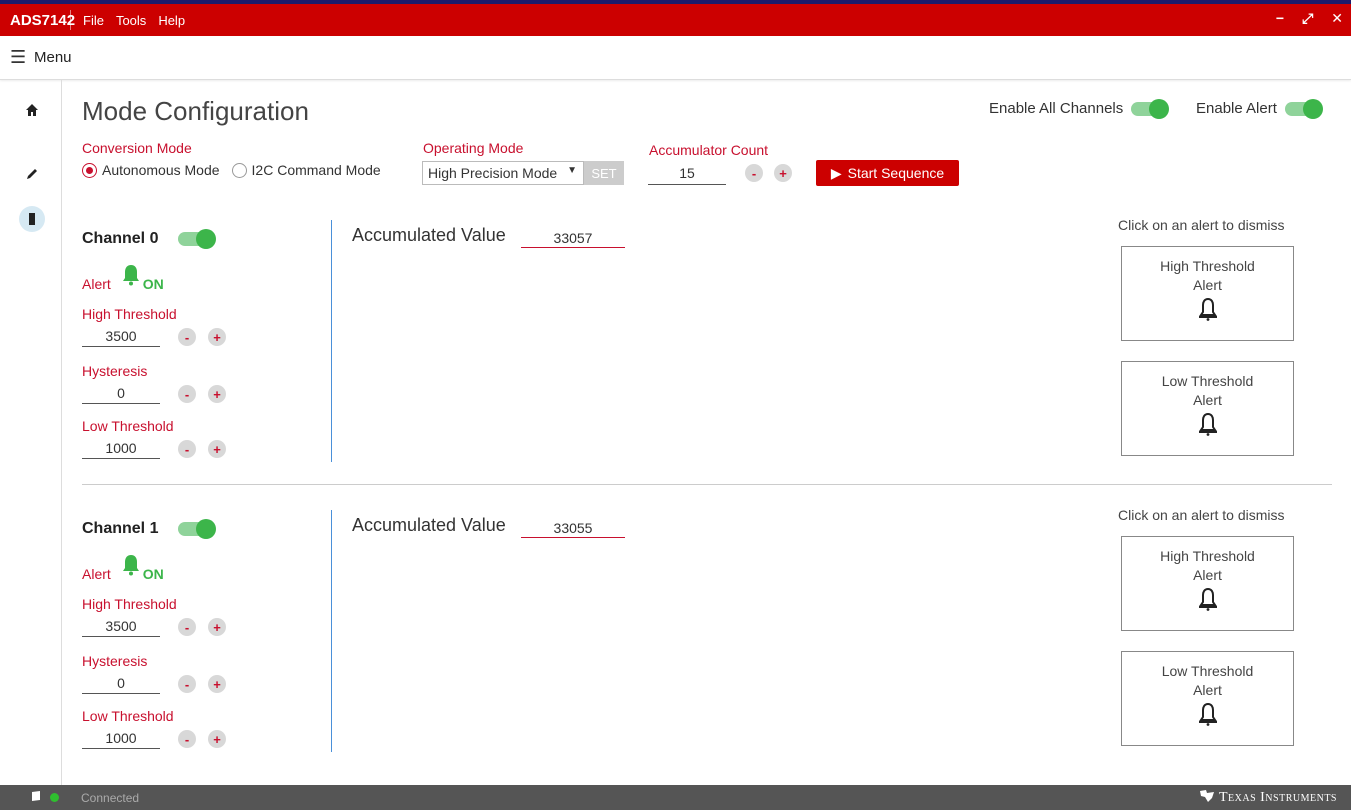 The height and width of the screenshot is (810, 1351). What do you see at coordinates (197, 239) in the screenshot?
I see `channel-0-toggle` at bounding box center [197, 239].